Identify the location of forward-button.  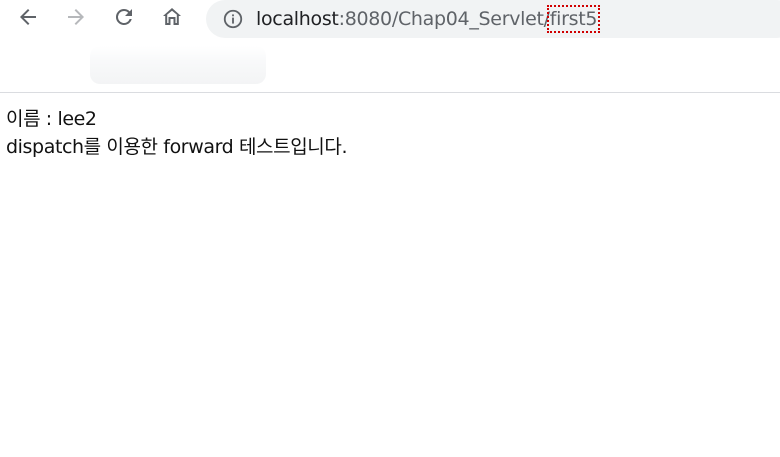
(76, 17).